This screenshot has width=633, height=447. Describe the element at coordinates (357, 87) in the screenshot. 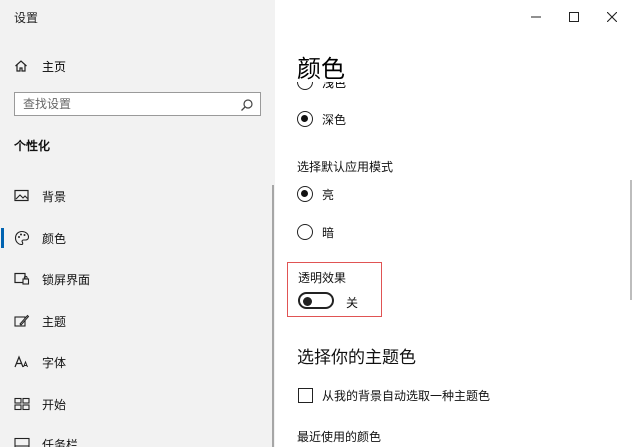

I see `radio-light-mode-partial: 浅色` at that location.